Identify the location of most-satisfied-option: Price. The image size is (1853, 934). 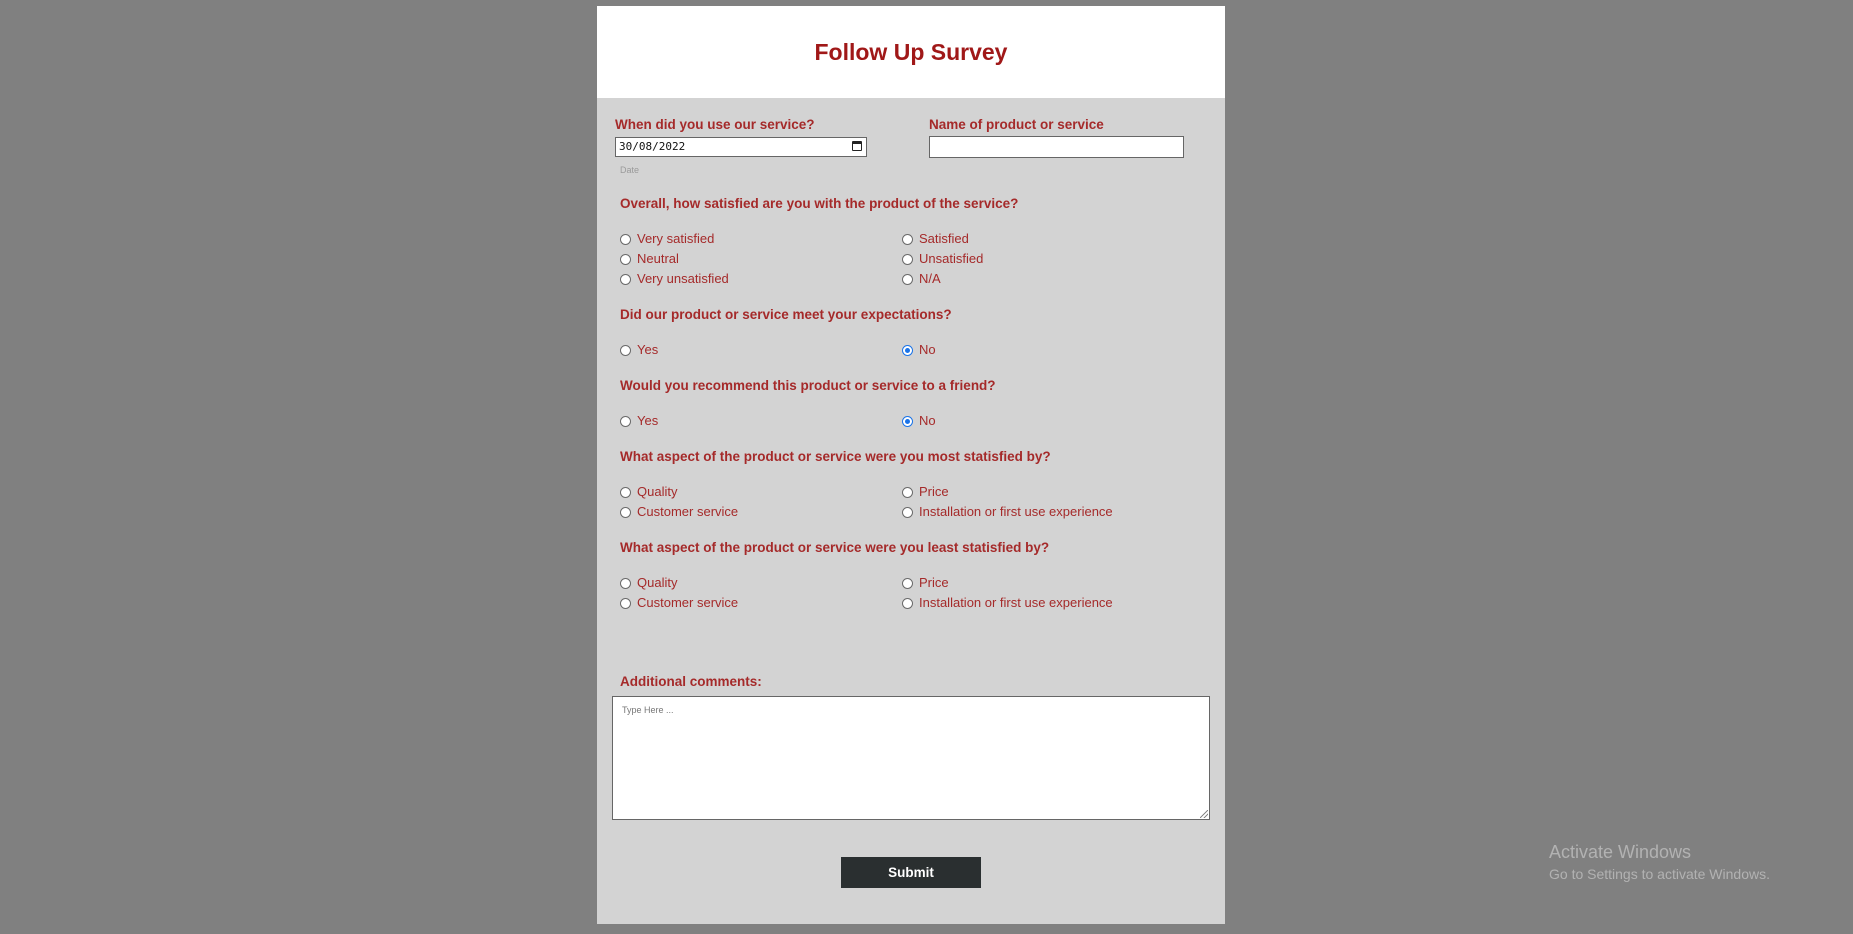
(925, 492).